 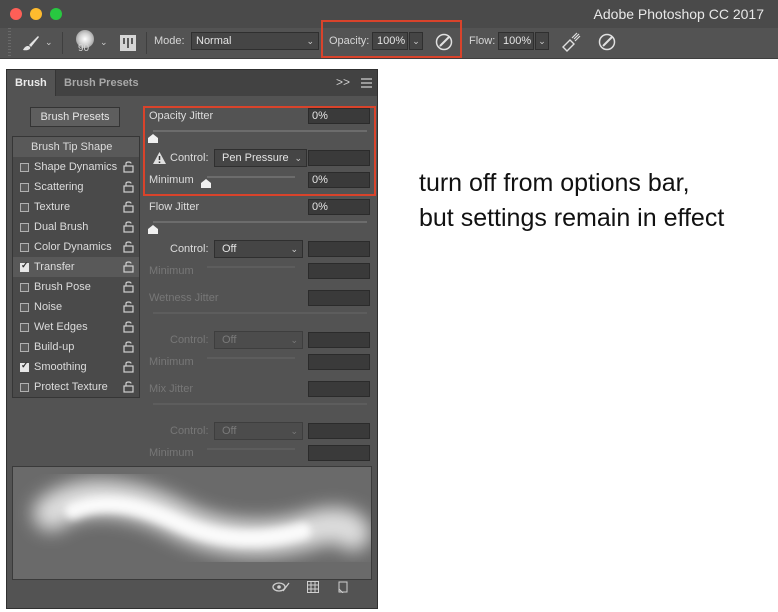 What do you see at coordinates (76, 227) in the screenshot?
I see `sidebar-item-dual-brush: Dual Brush` at bounding box center [76, 227].